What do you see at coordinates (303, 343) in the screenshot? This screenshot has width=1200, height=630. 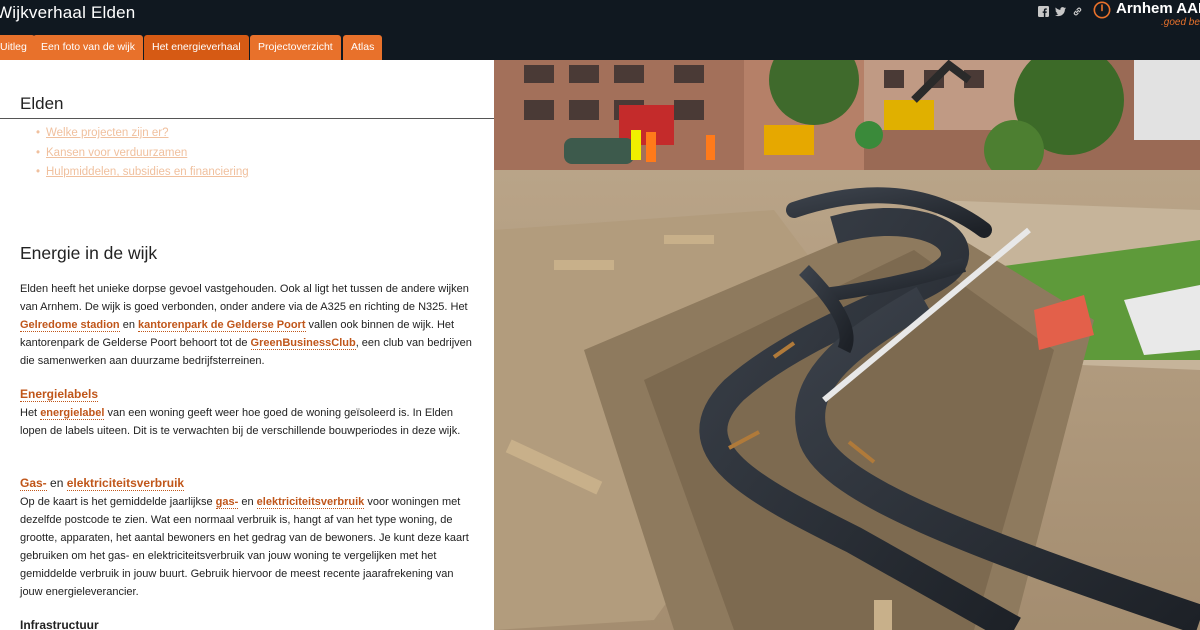 I see `link-greenbusinessclub: GreenBusinessClub` at bounding box center [303, 343].